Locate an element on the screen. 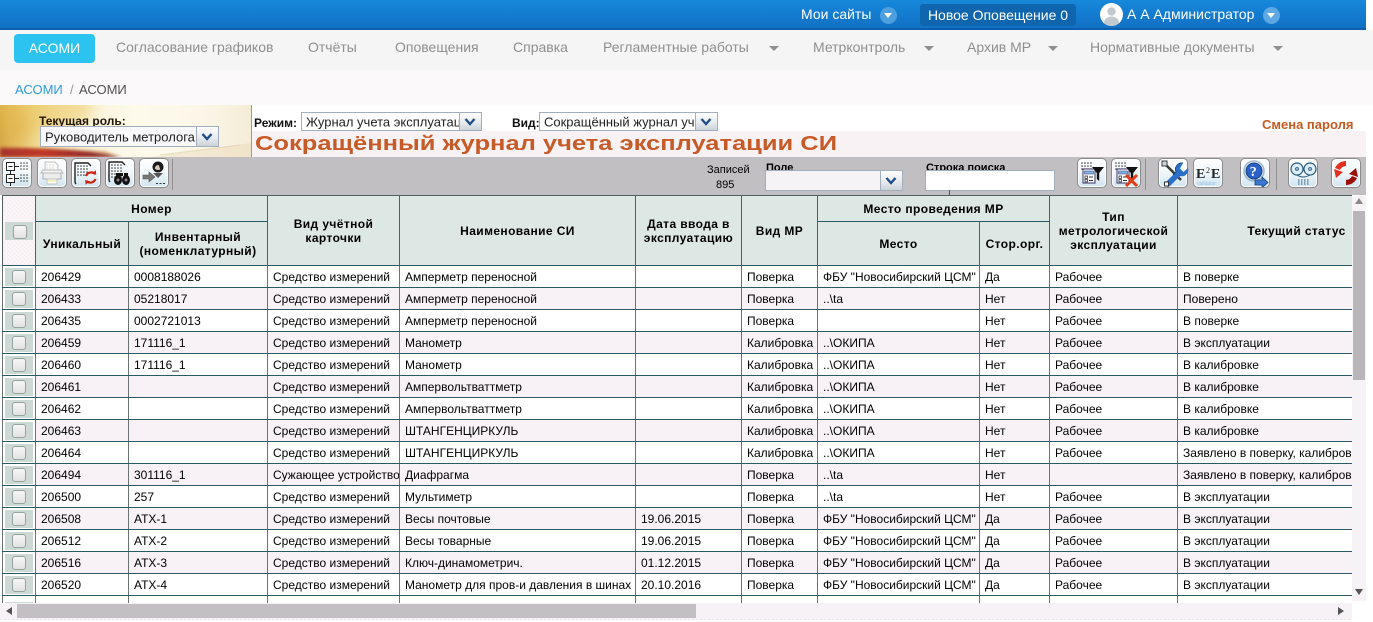 The width and height of the screenshot is (1373, 622). svg-text: validator is located at coordinates (1206, 184).